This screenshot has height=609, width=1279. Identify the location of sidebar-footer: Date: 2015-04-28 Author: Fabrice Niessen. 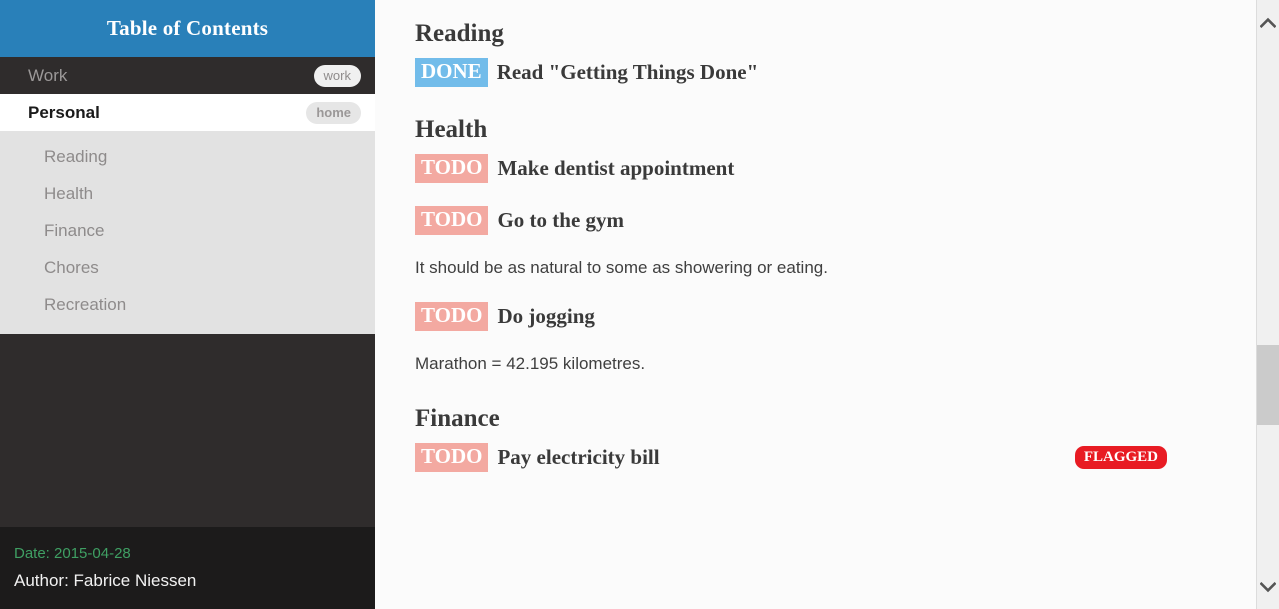
(187, 568).